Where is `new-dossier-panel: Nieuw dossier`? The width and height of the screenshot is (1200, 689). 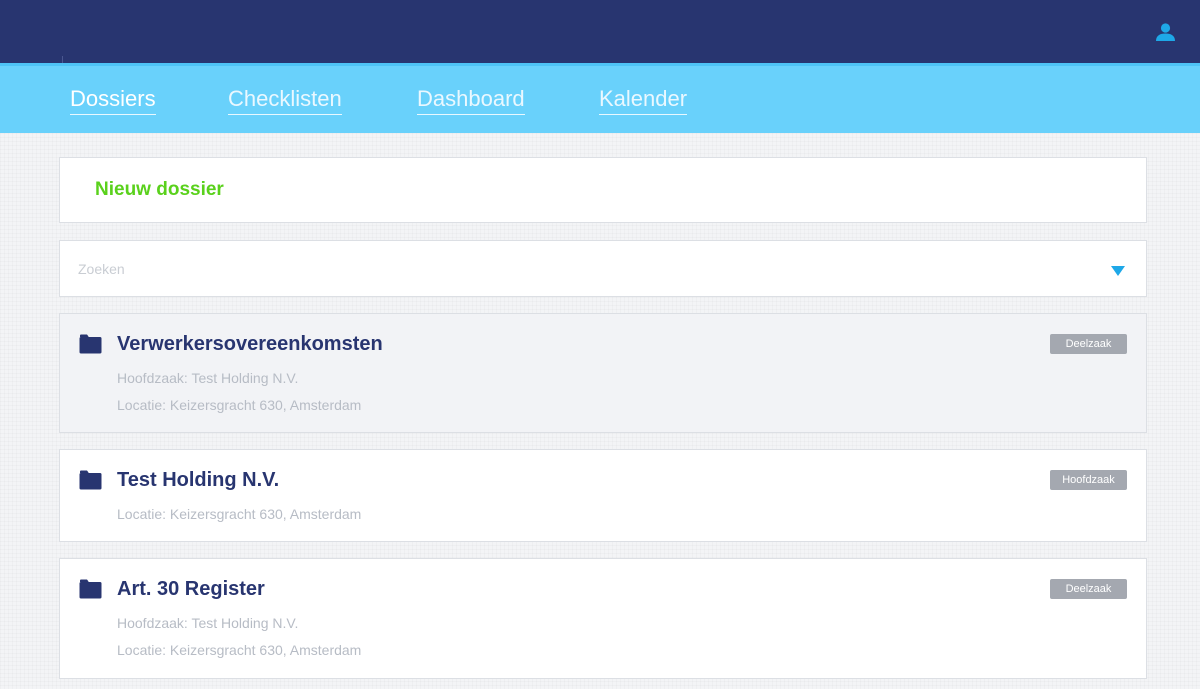
new-dossier-panel: Nieuw dossier is located at coordinates (603, 190).